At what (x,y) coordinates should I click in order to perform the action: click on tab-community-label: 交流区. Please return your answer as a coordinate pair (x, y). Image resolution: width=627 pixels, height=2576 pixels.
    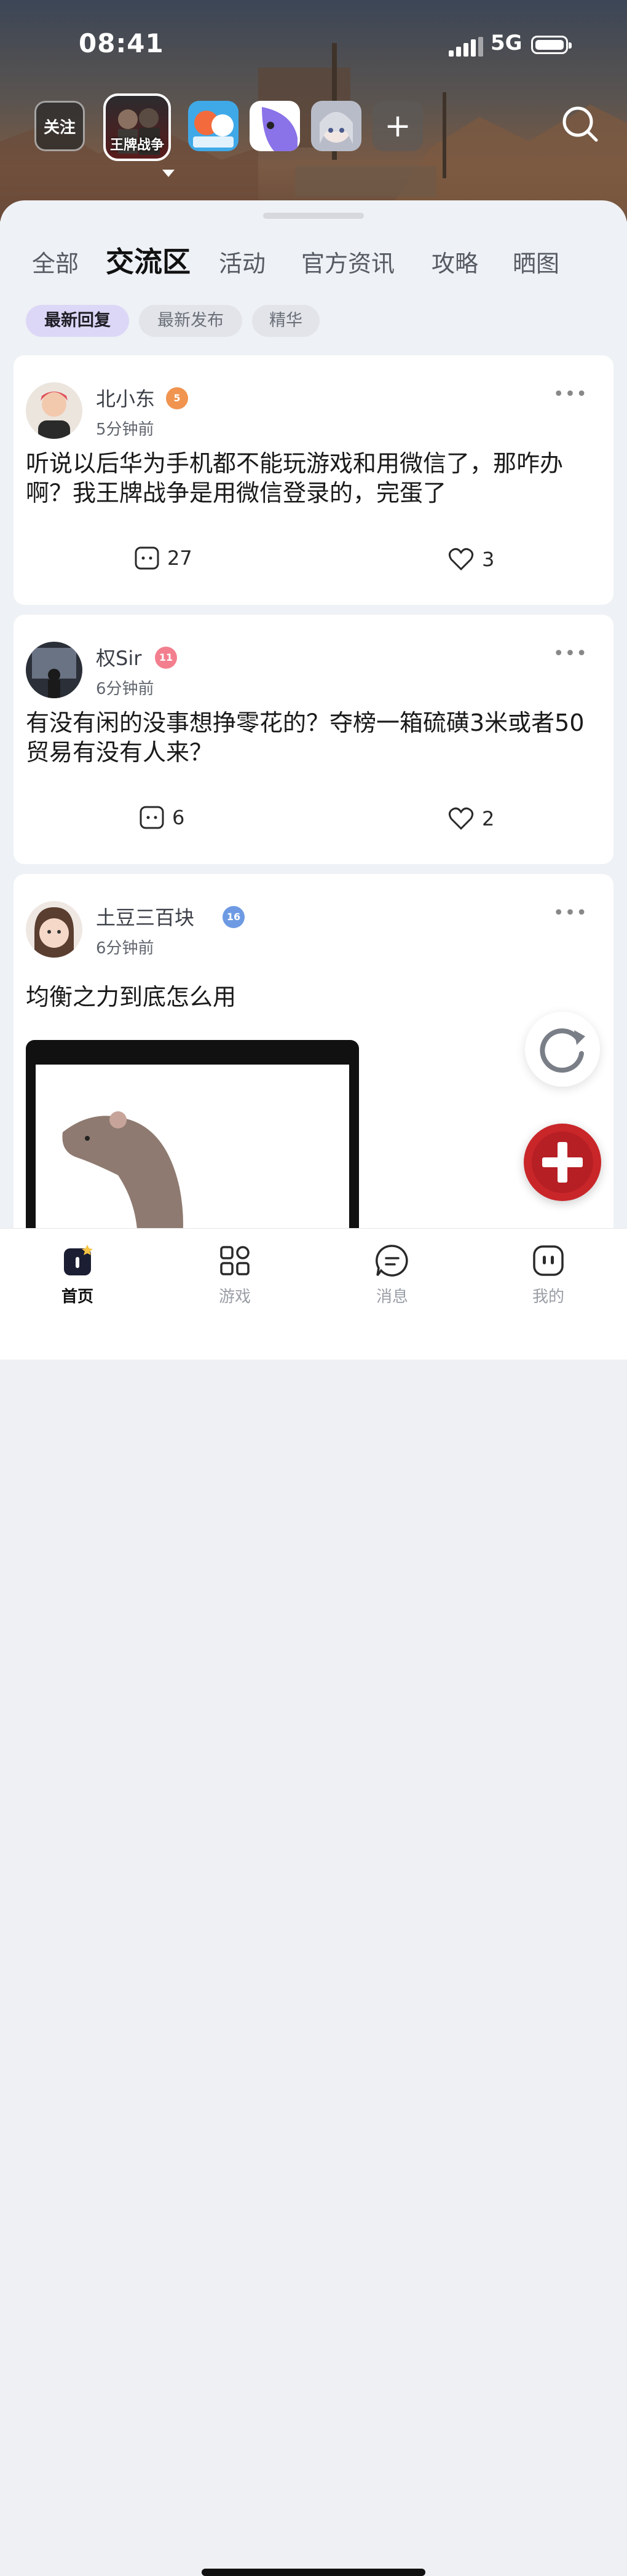
    Looking at the image, I should click on (149, 262).